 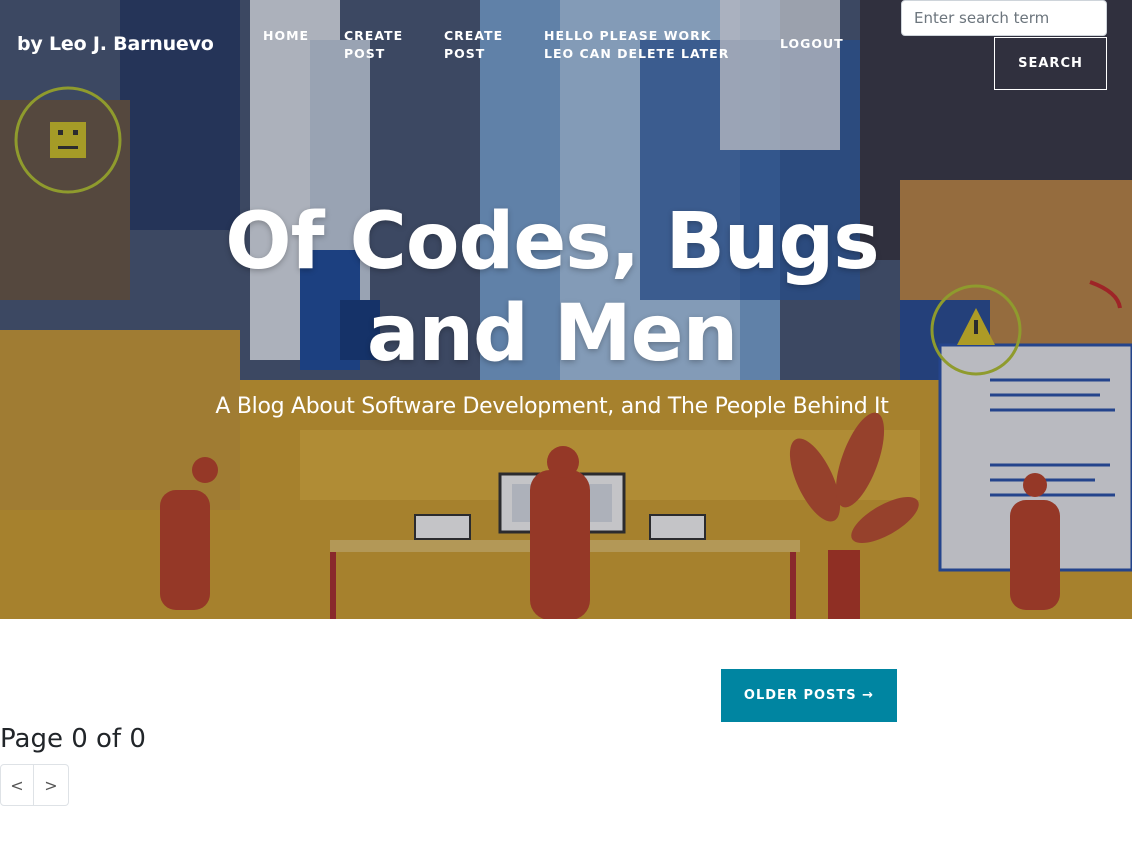 What do you see at coordinates (809, 695) in the screenshot?
I see `older-posts-button: OLDER POSTS →` at bounding box center [809, 695].